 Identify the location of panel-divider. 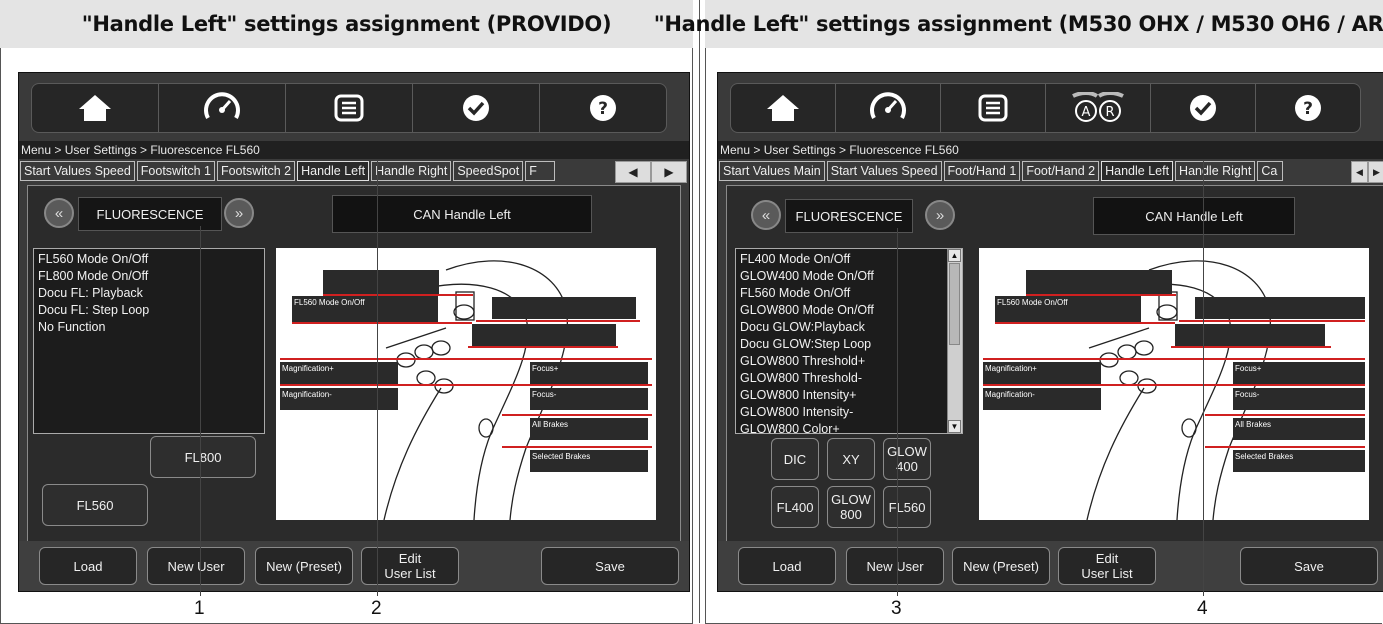
(699, 311).